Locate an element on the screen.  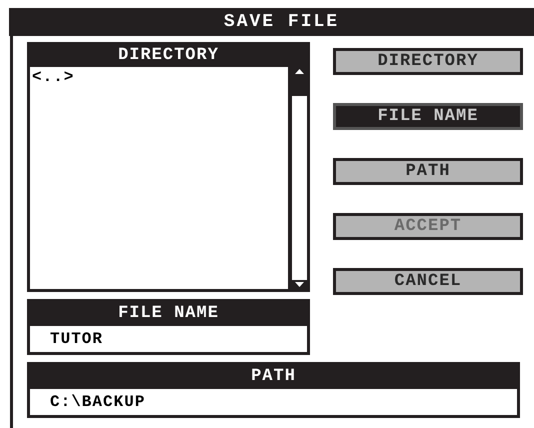
path-field: C:\BACKUP is located at coordinates (273, 402).